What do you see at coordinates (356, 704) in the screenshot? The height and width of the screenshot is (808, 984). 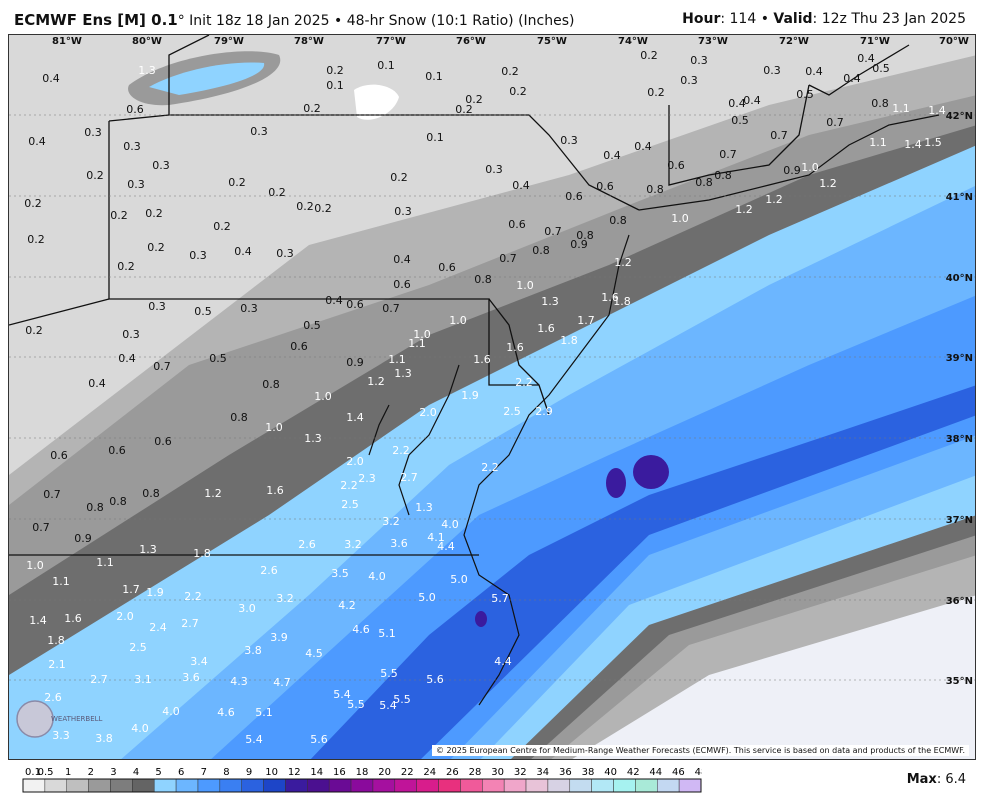 I see `snow-value: 5.5` at bounding box center [356, 704].